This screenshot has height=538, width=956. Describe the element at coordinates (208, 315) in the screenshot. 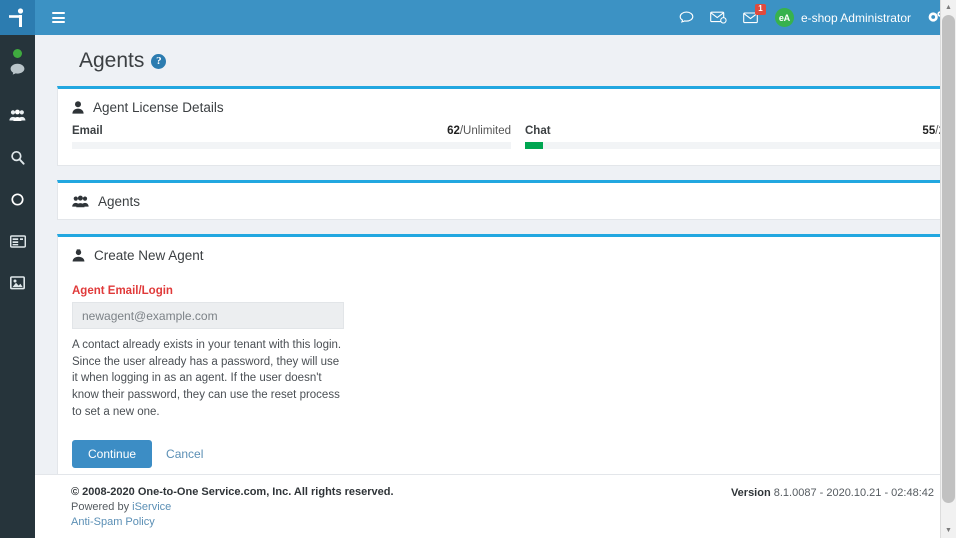

I see `agent-email-input` at that location.